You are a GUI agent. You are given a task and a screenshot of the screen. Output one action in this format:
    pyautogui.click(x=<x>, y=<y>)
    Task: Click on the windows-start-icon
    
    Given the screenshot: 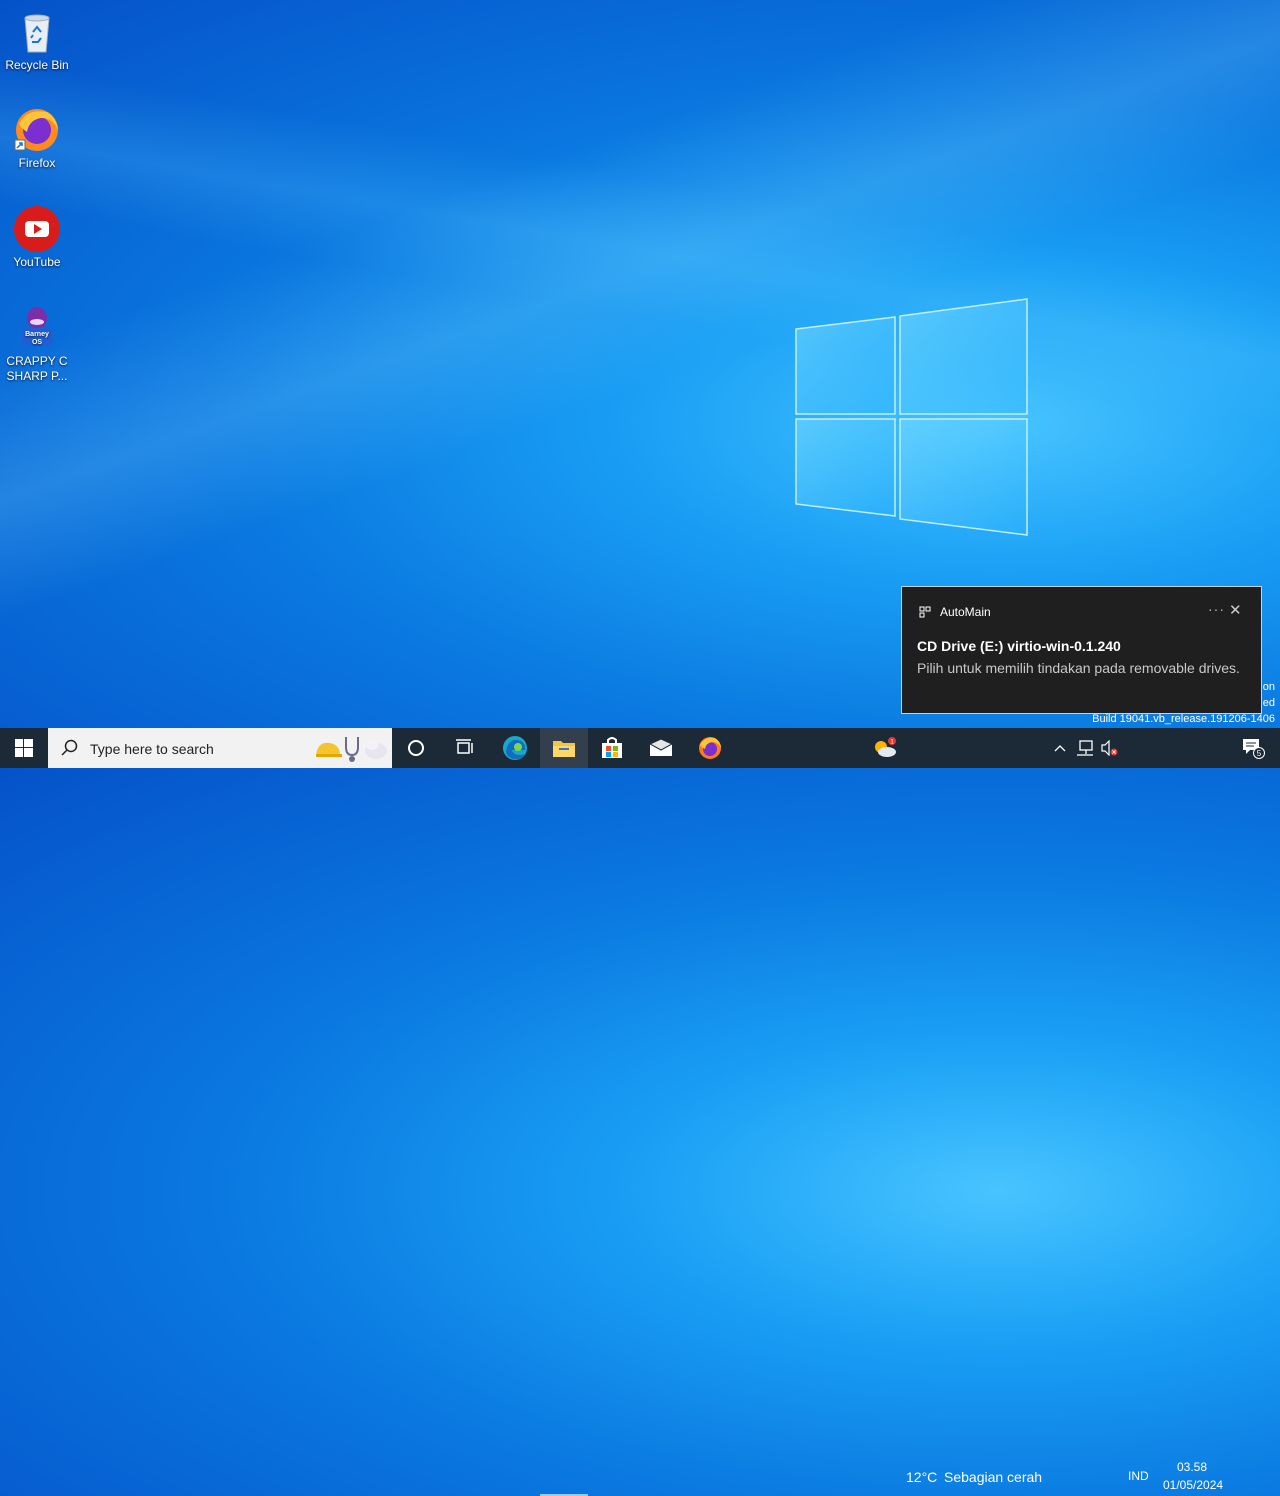 What is the action you would take?
    pyautogui.click(x=24, y=748)
    